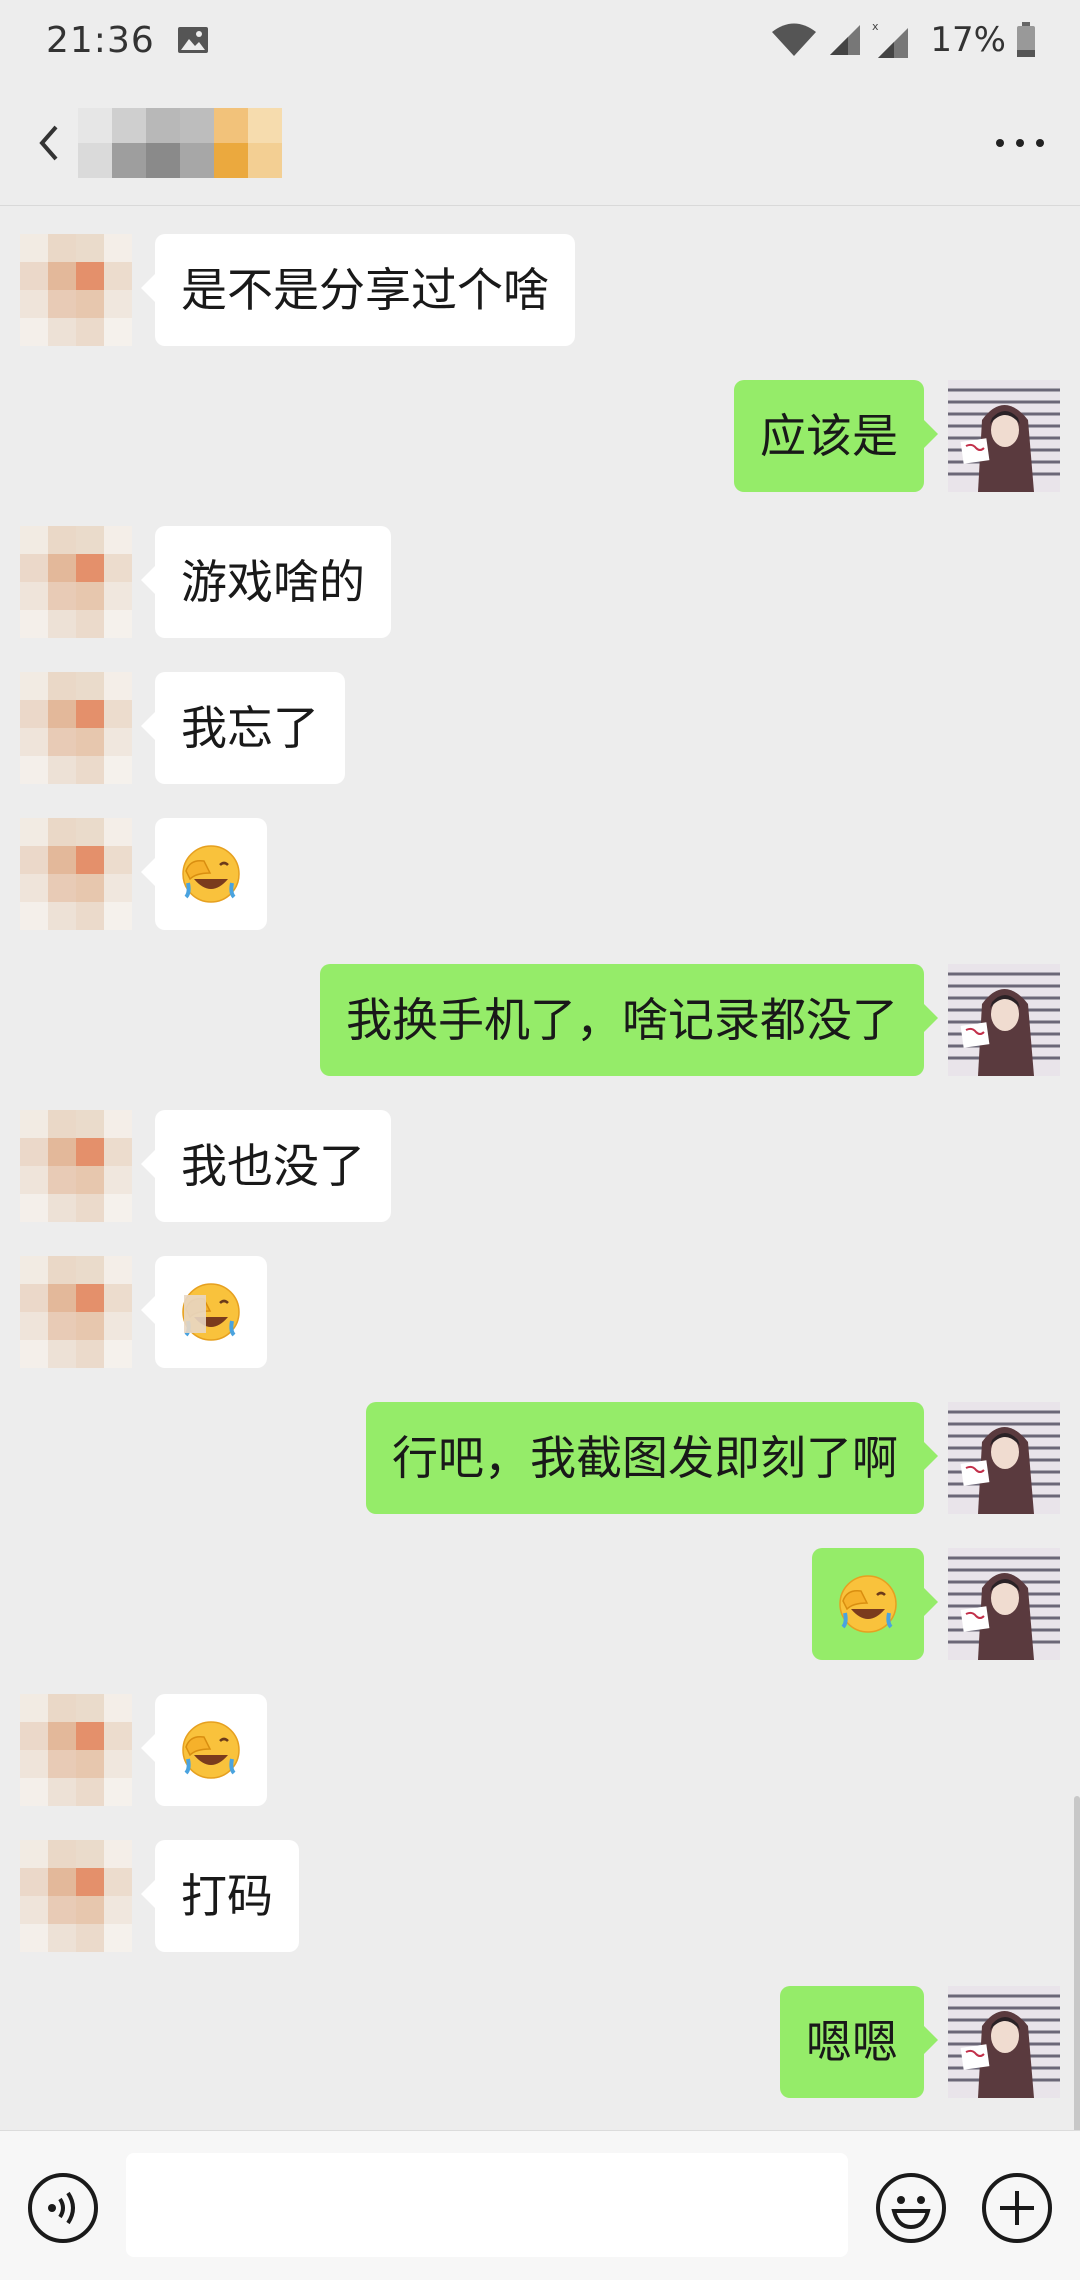 This screenshot has width=1080, height=2280. What do you see at coordinates (540, 40) in the screenshot?
I see `status-bar: 21:36 x 17%` at bounding box center [540, 40].